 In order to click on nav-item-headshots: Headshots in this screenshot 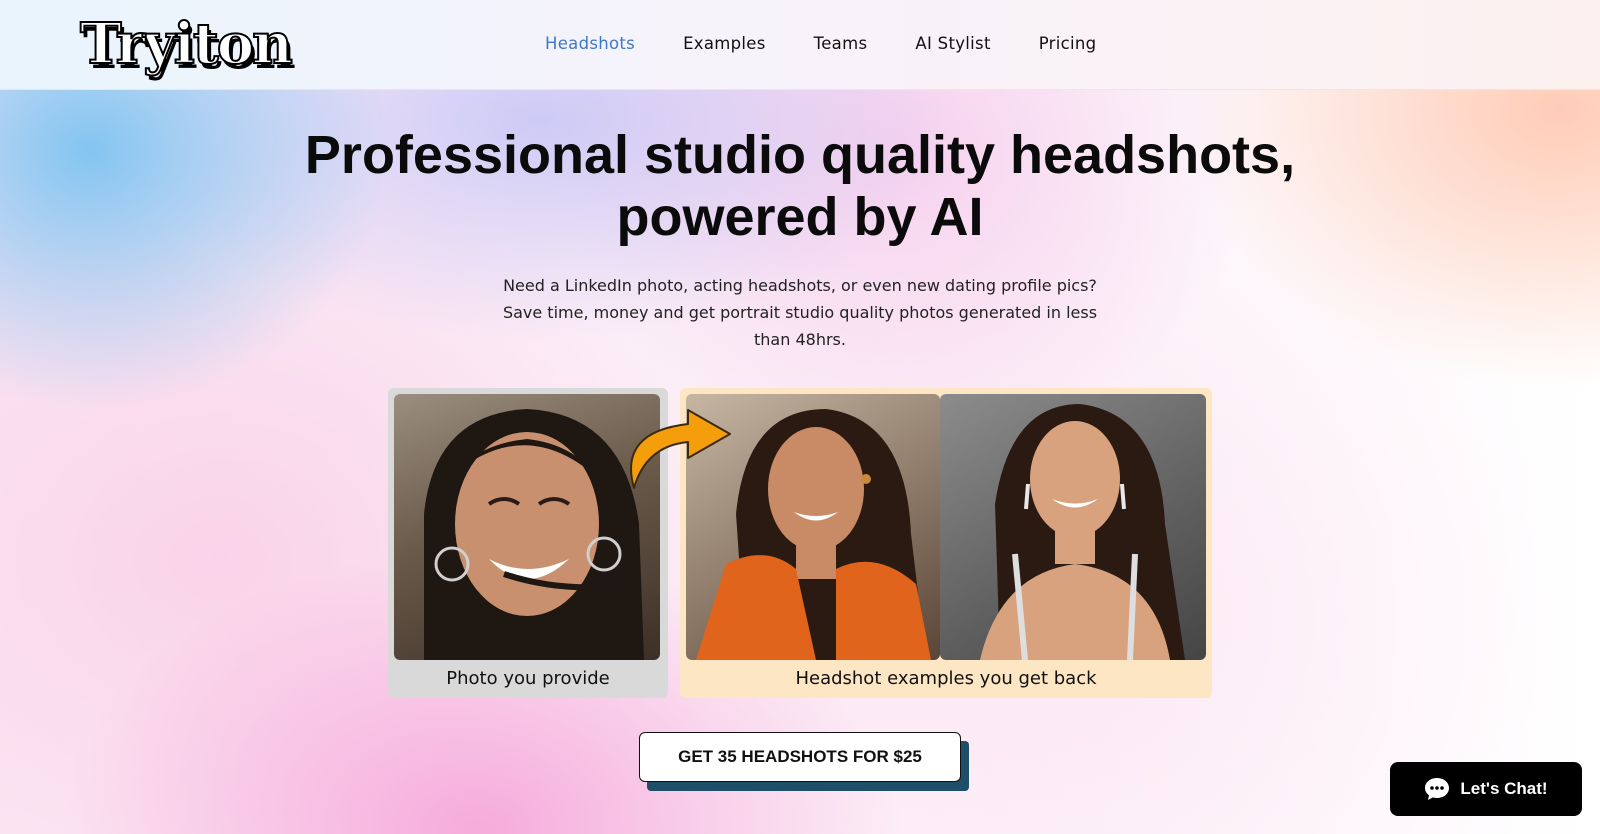, I will do `click(590, 43)`.